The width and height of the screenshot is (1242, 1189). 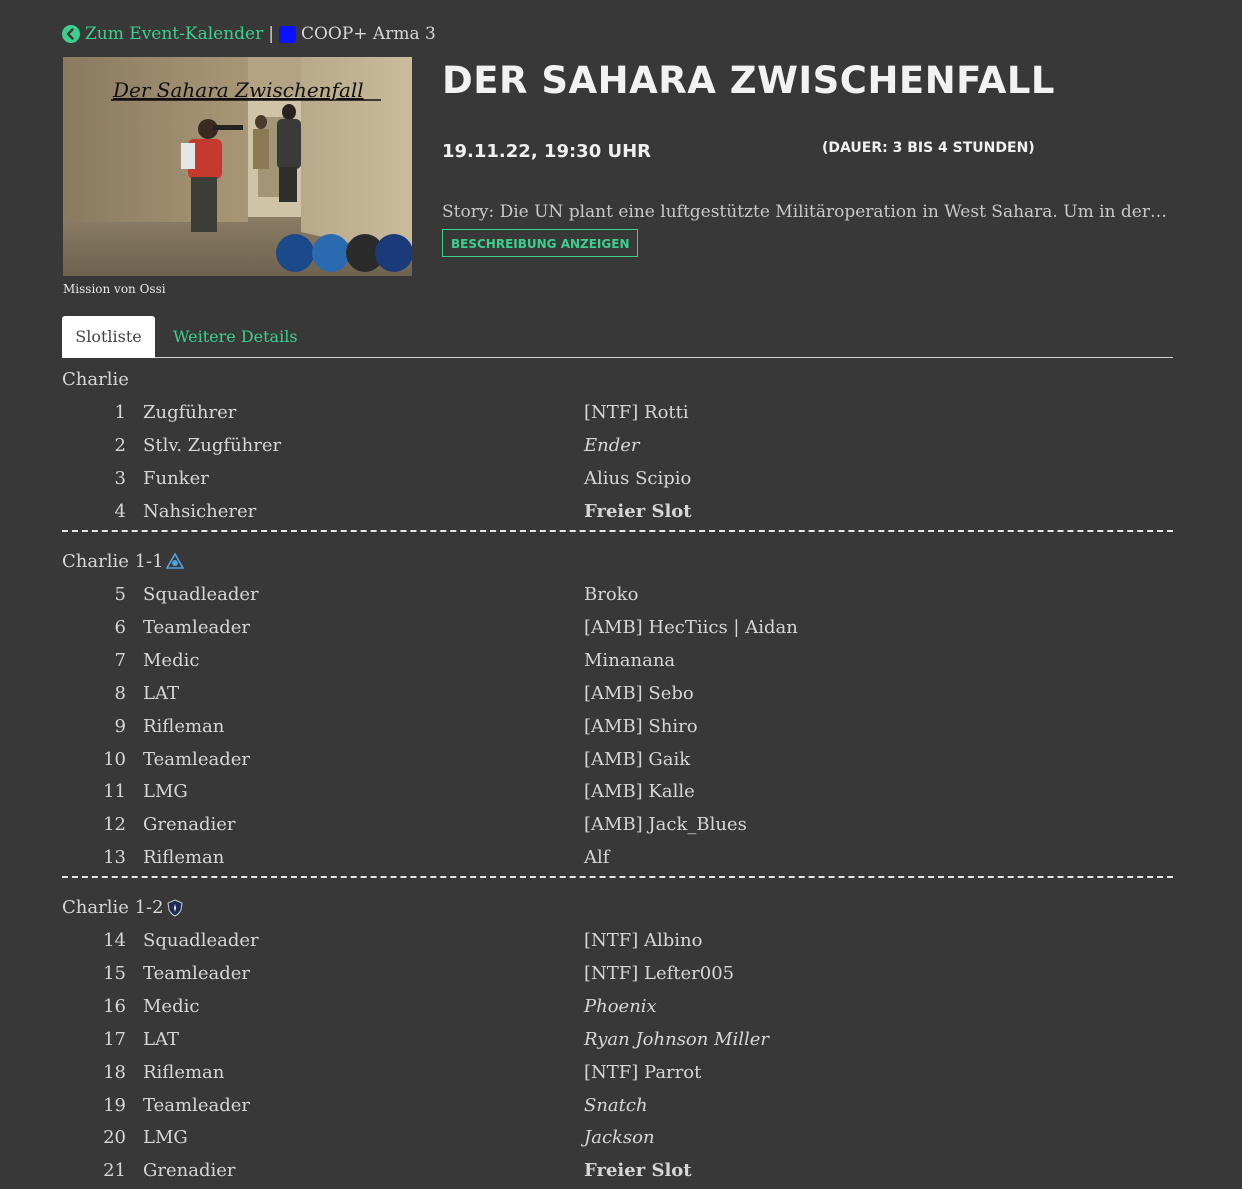 What do you see at coordinates (176, 478) in the screenshot?
I see `slot-role: Funker` at bounding box center [176, 478].